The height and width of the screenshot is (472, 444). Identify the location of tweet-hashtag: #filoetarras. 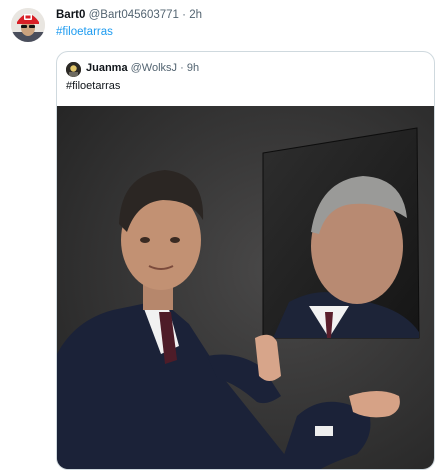
(84, 32).